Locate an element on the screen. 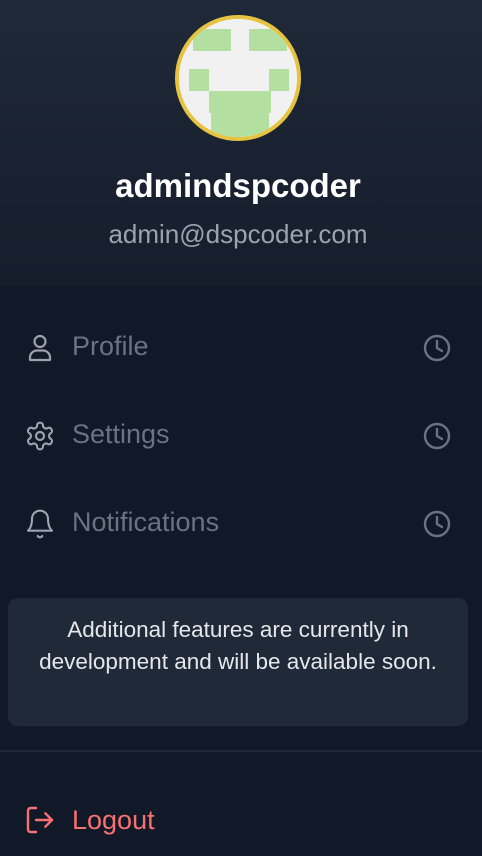 The height and width of the screenshot is (856, 482). divider is located at coordinates (241, 751).